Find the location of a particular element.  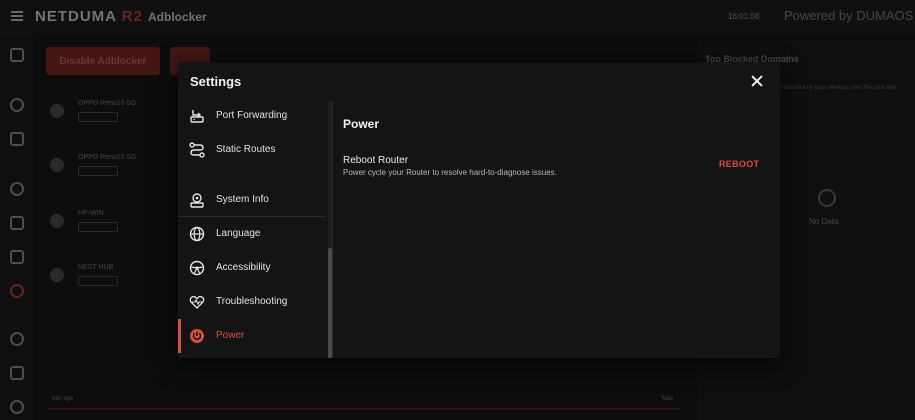

reboot-button: REBOOT is located at coordinates (739, 164).